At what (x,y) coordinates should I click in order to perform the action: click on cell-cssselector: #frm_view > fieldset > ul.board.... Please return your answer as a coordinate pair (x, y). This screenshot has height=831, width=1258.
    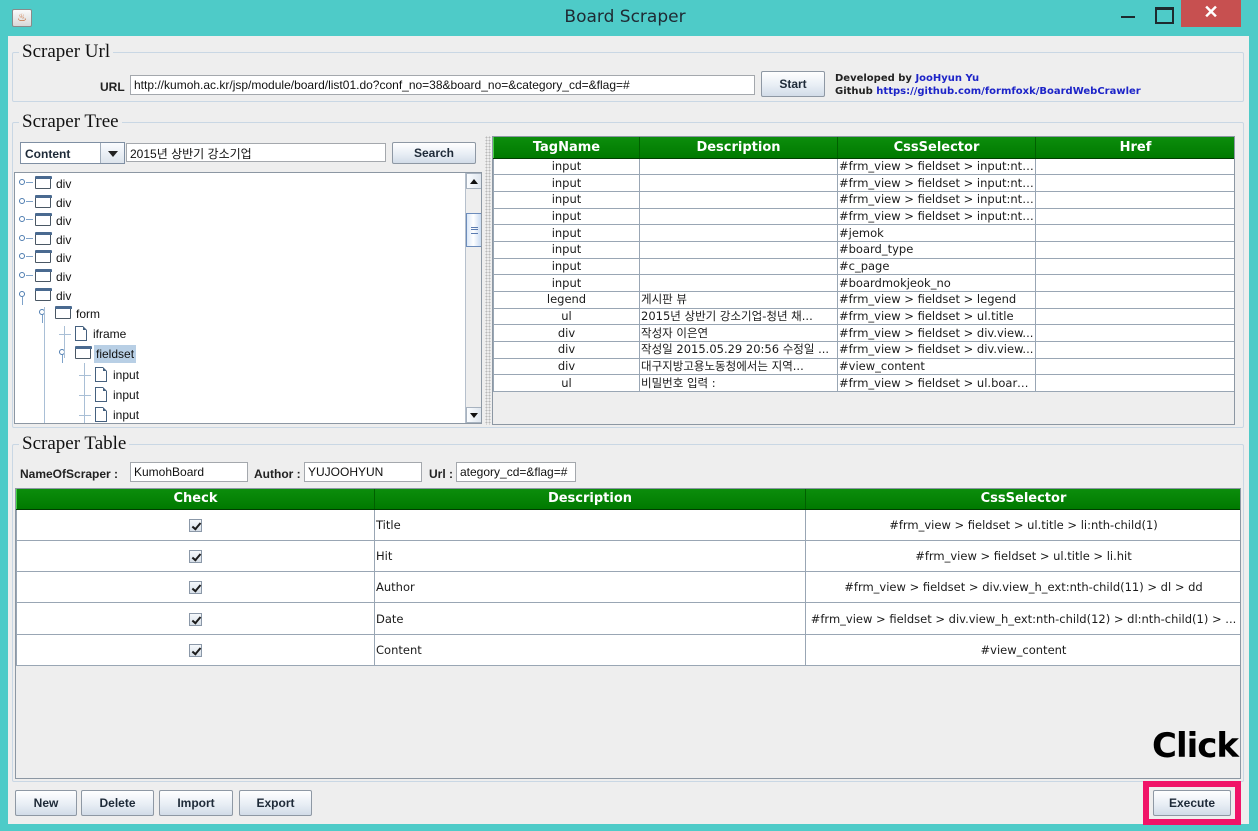
    Looking at the image, I should click on (936, 383).